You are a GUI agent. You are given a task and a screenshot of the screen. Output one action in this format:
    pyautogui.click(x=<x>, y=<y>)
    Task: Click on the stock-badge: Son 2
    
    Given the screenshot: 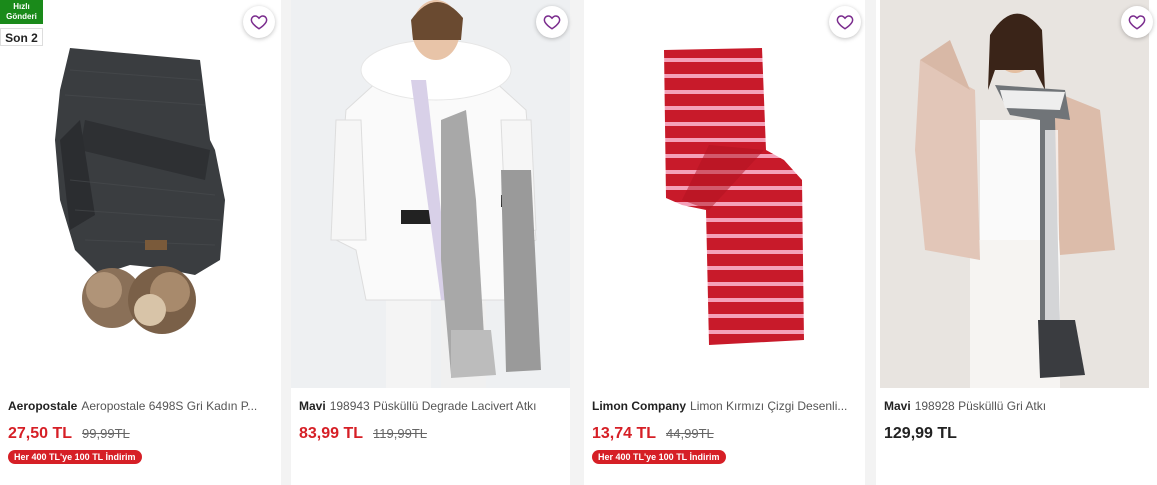 What is the action you would take?
    pyautogui.click(x=21, y=37)
    